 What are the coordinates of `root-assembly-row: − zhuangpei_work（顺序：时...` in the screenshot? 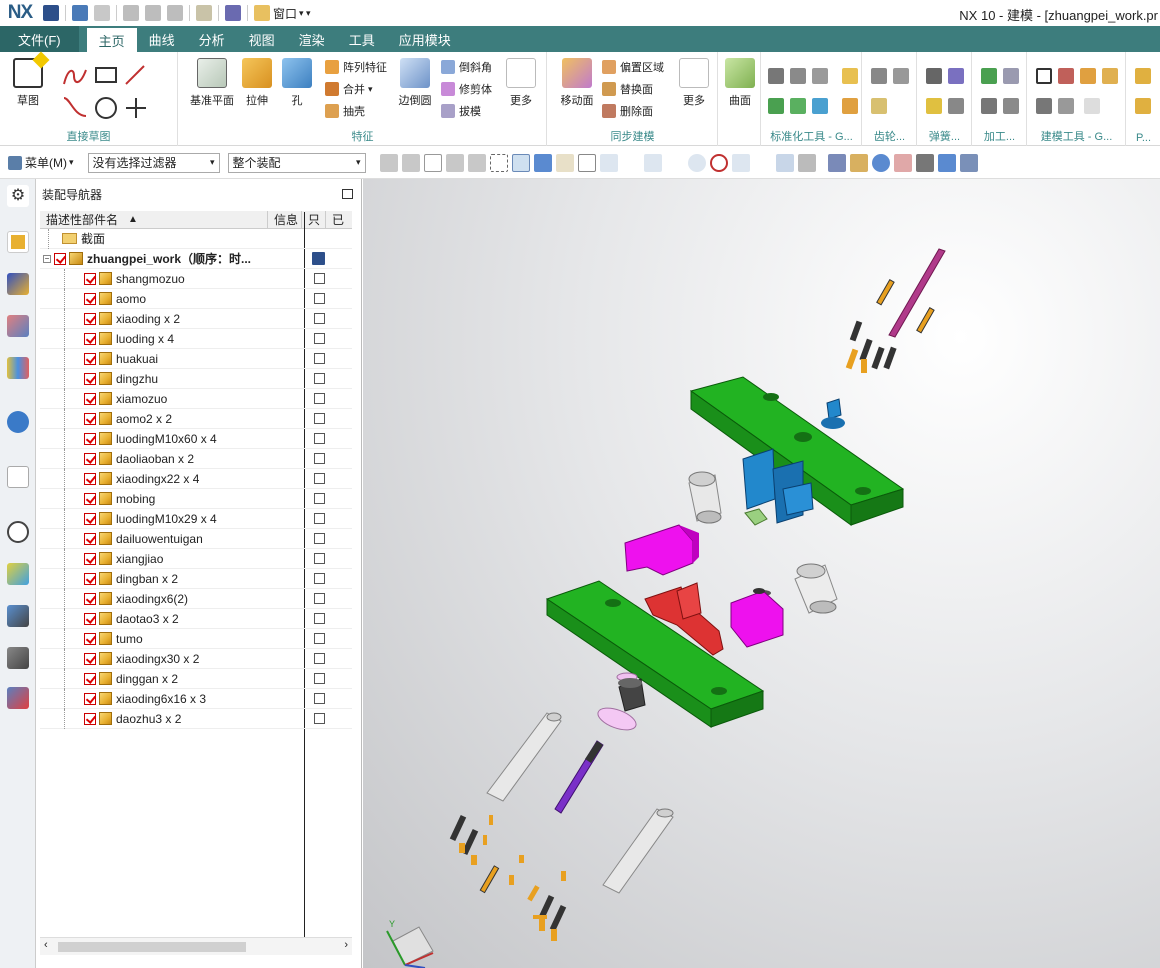 It's located at (196, 259).